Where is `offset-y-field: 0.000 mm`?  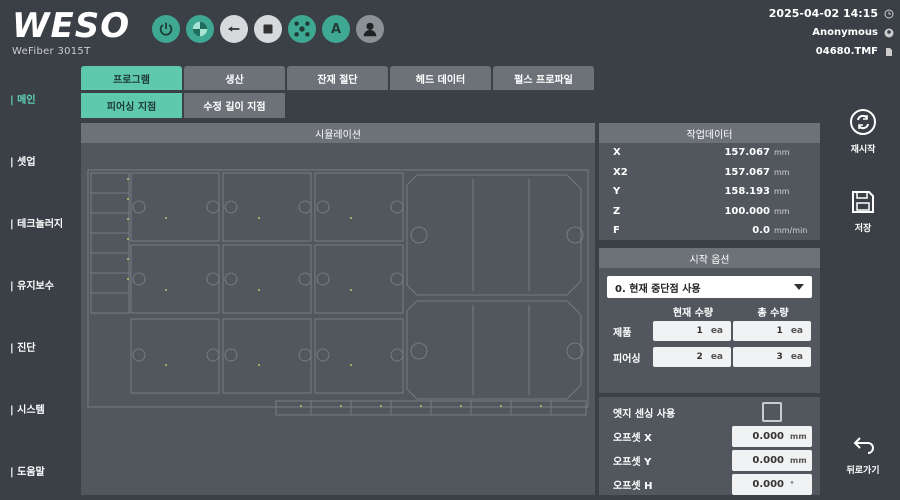 offset-y-field: 0.000 mm is located at coordinates (772, 460).